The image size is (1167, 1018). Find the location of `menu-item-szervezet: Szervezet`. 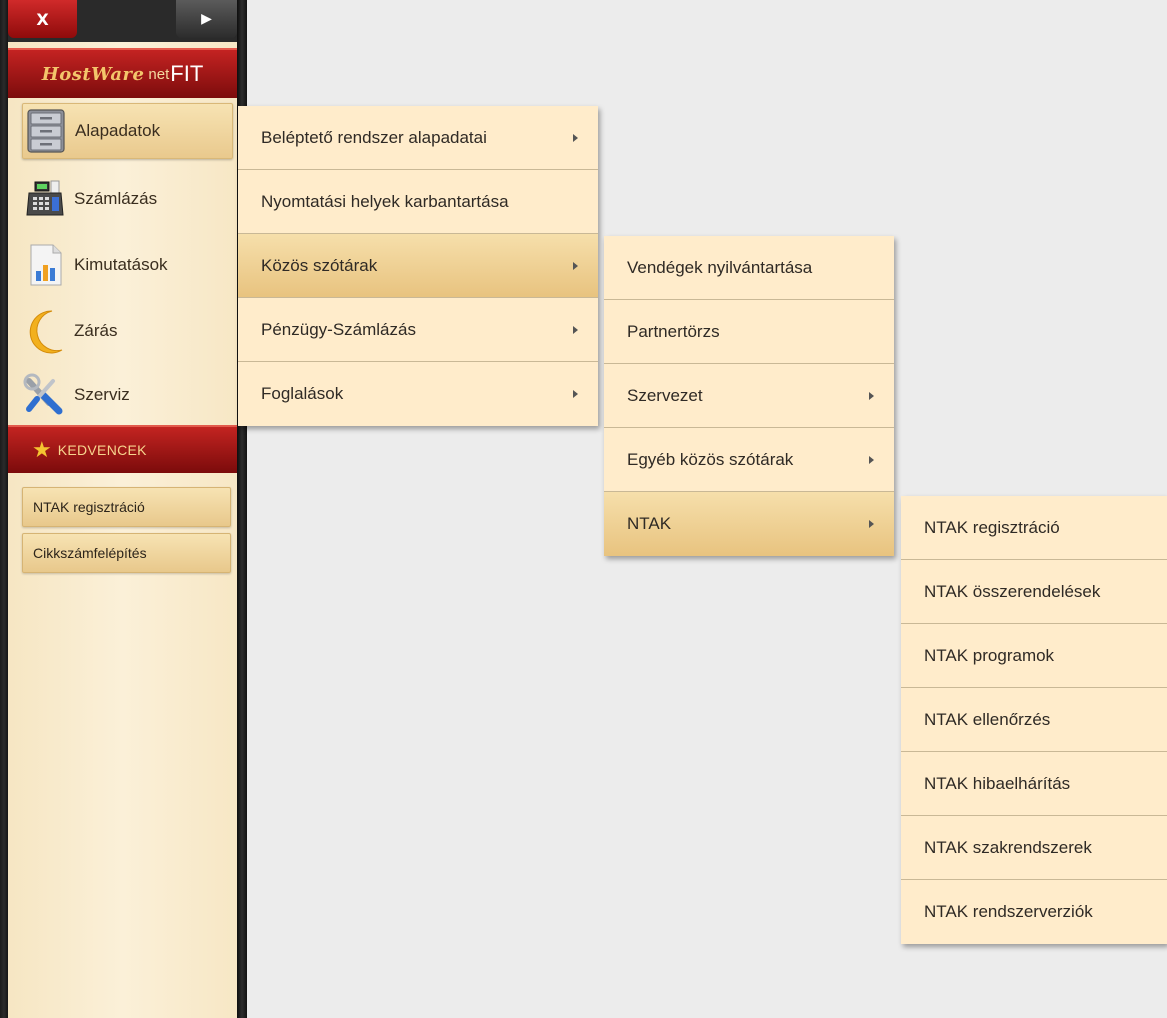

menu-item-szervezet: Szervezet is located at coordinates (749, 396).